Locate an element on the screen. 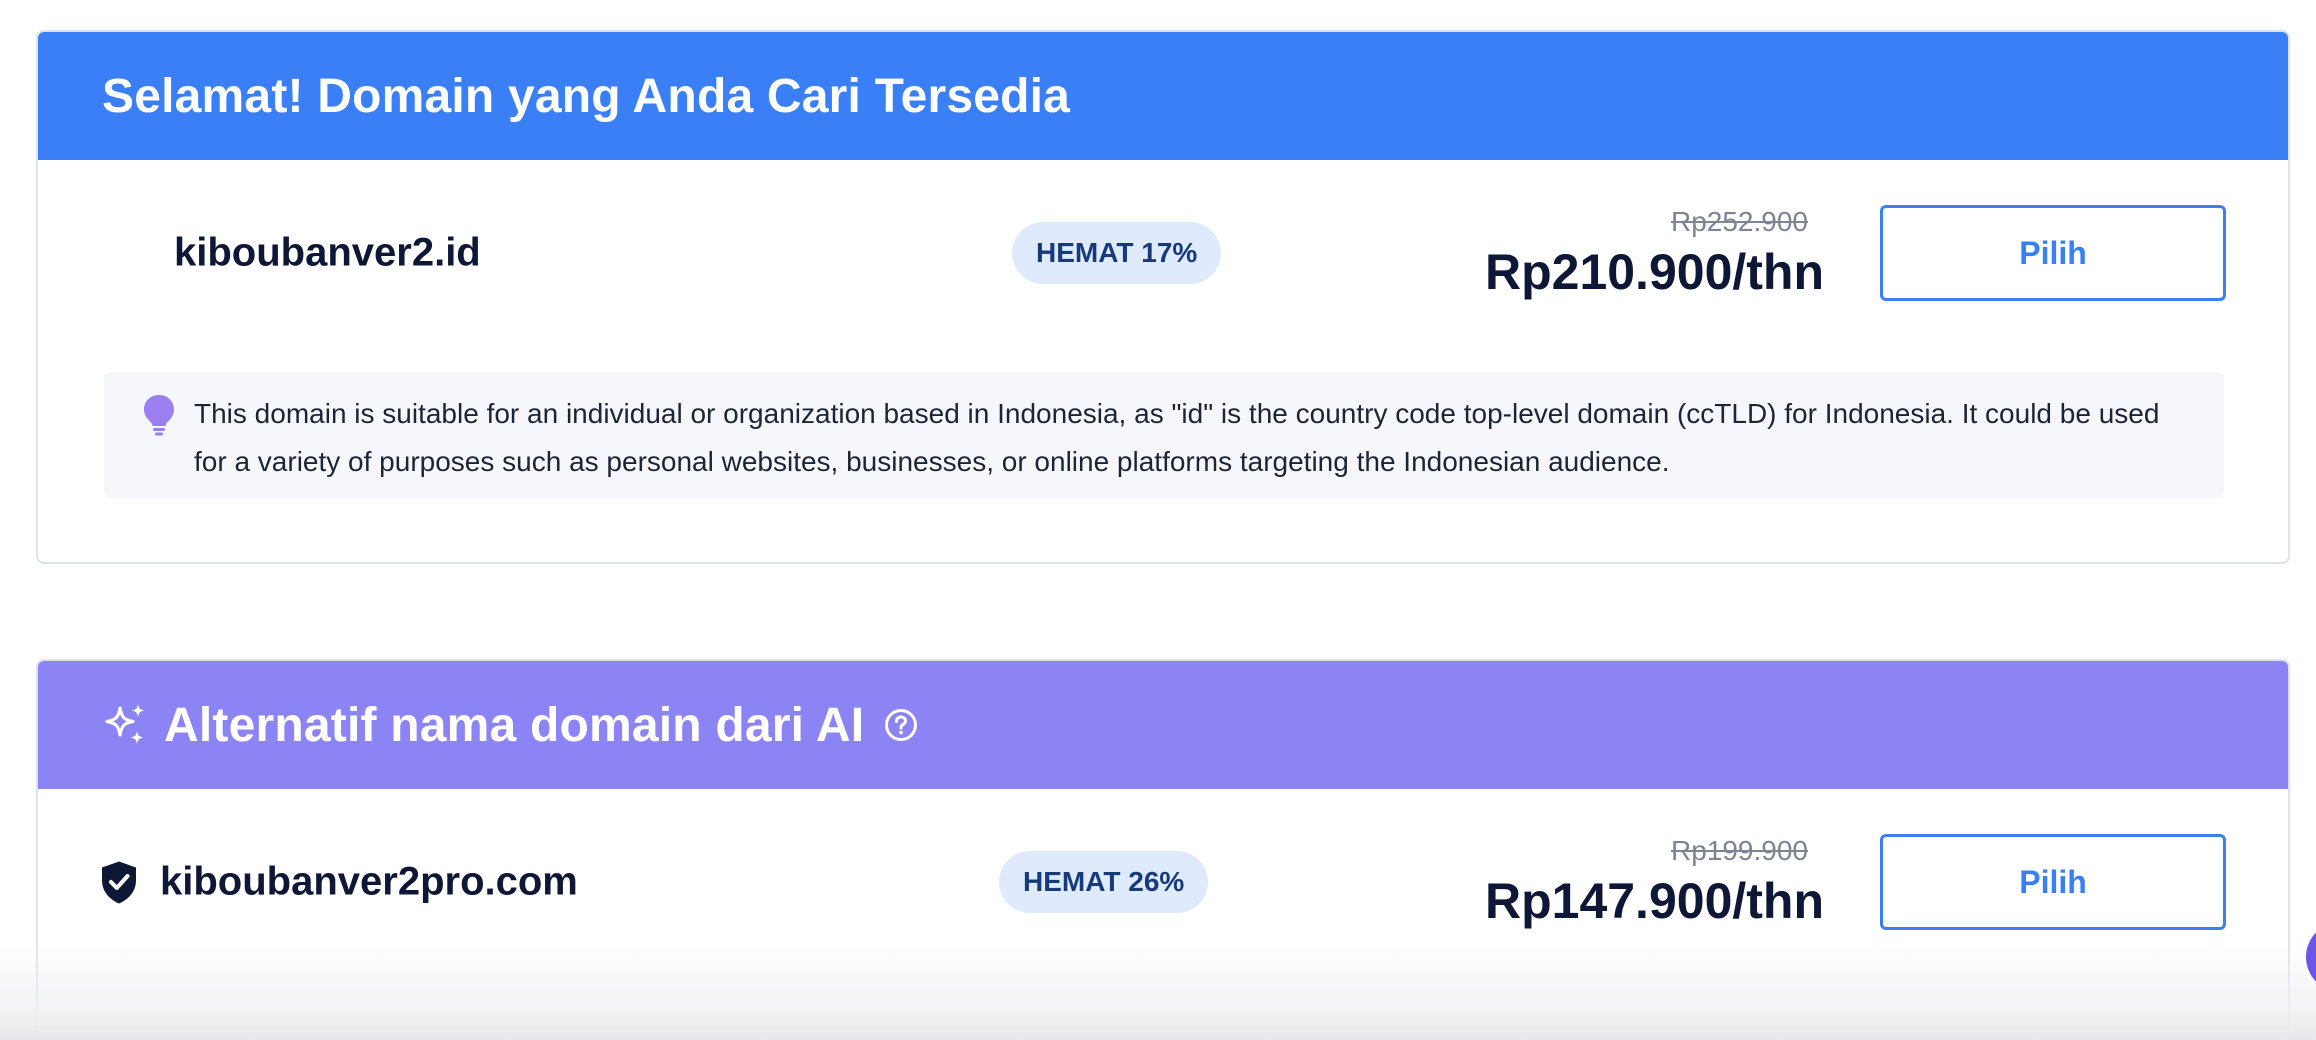 This screenshot has height=1040, width=2316. lightbulb-icon is located at coordinates (159, 415).